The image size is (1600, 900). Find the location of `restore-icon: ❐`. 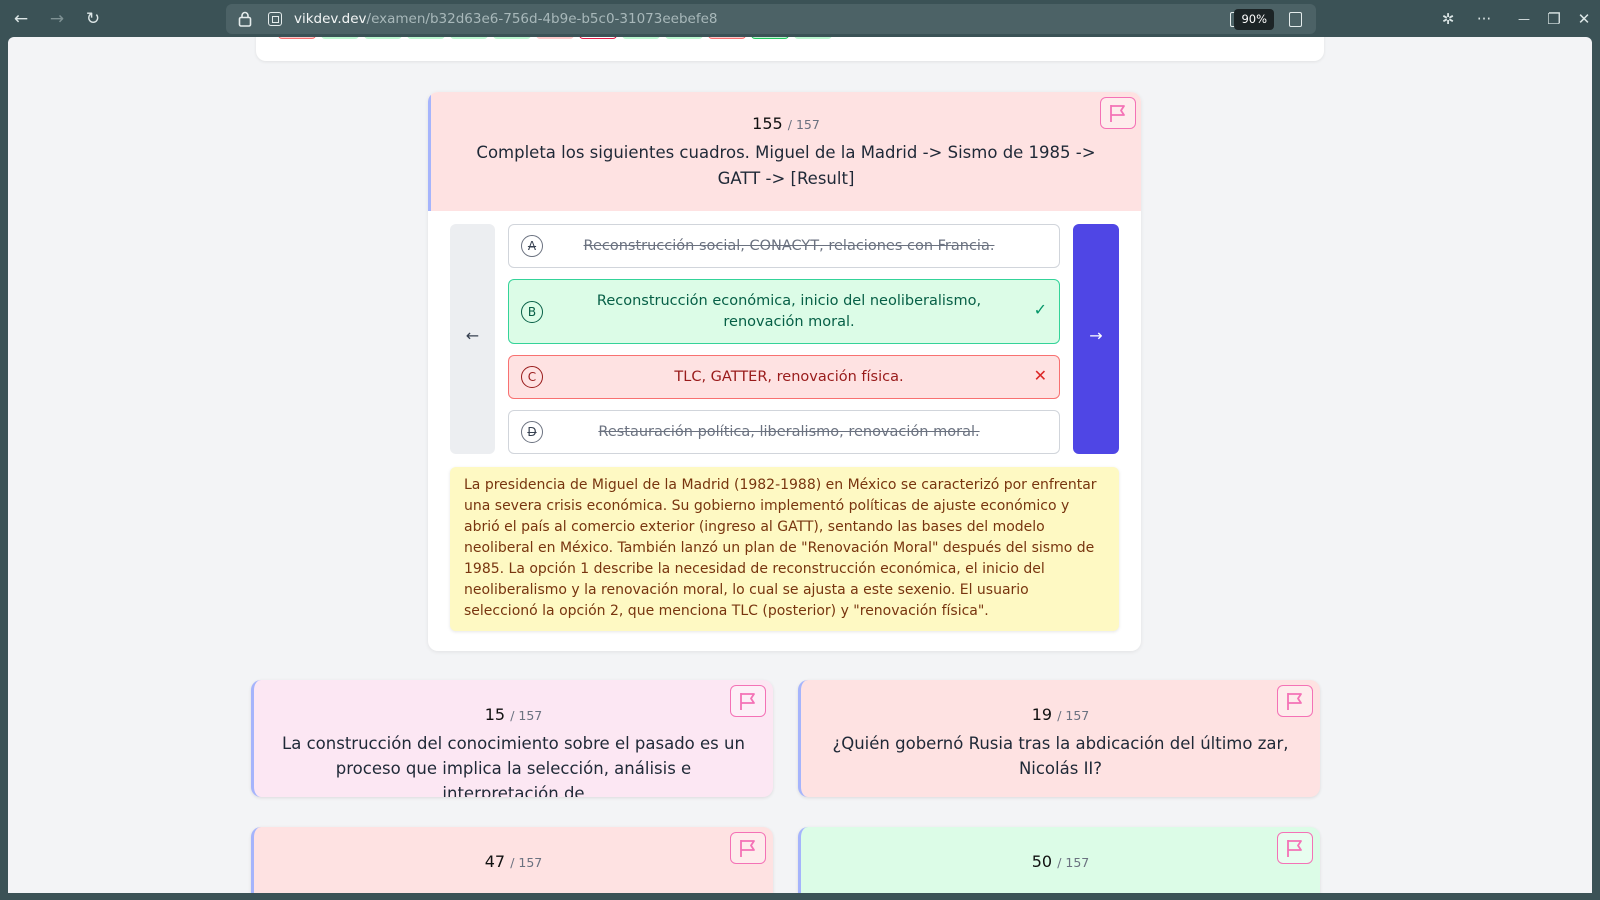

restore-icon: ❐ is located at coordinates (1554, 19).